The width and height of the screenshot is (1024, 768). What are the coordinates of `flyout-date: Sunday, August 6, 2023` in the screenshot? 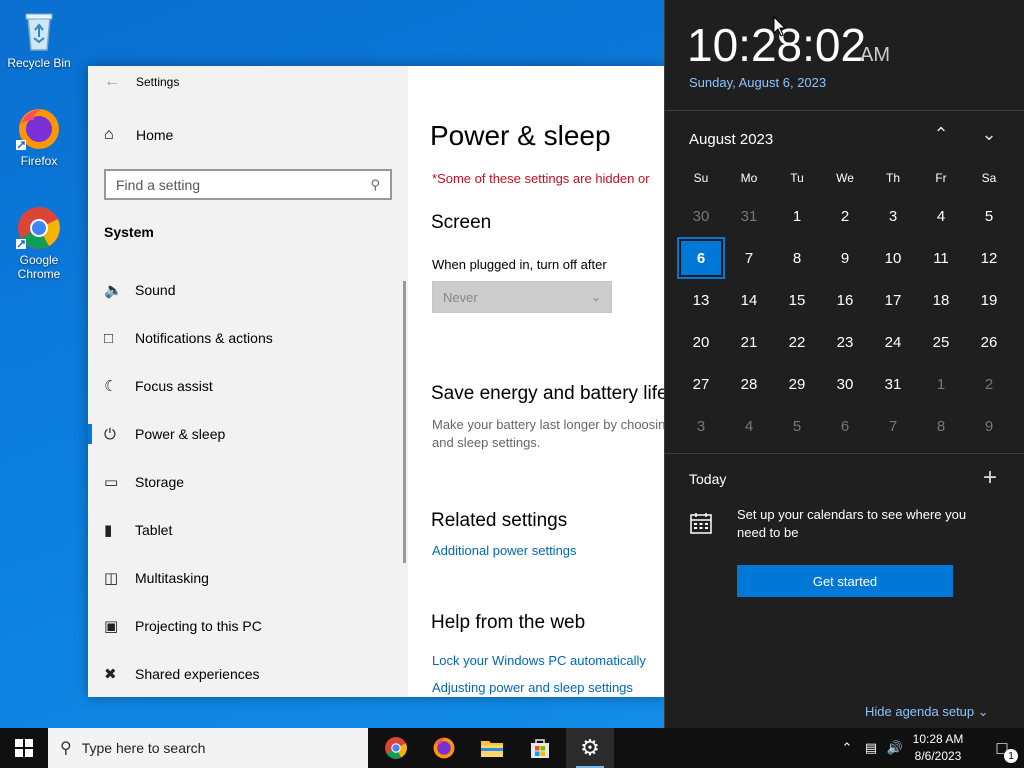 It's located at (757, 82).